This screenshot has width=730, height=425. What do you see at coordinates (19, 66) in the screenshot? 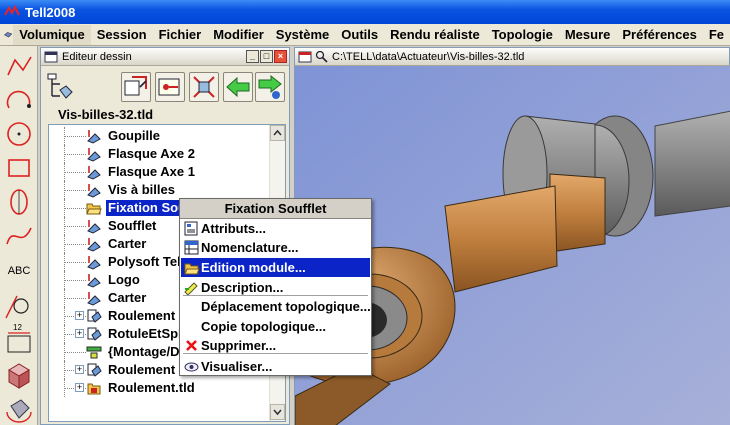
I see `polyline-icon` at bounding box center [19, 66].